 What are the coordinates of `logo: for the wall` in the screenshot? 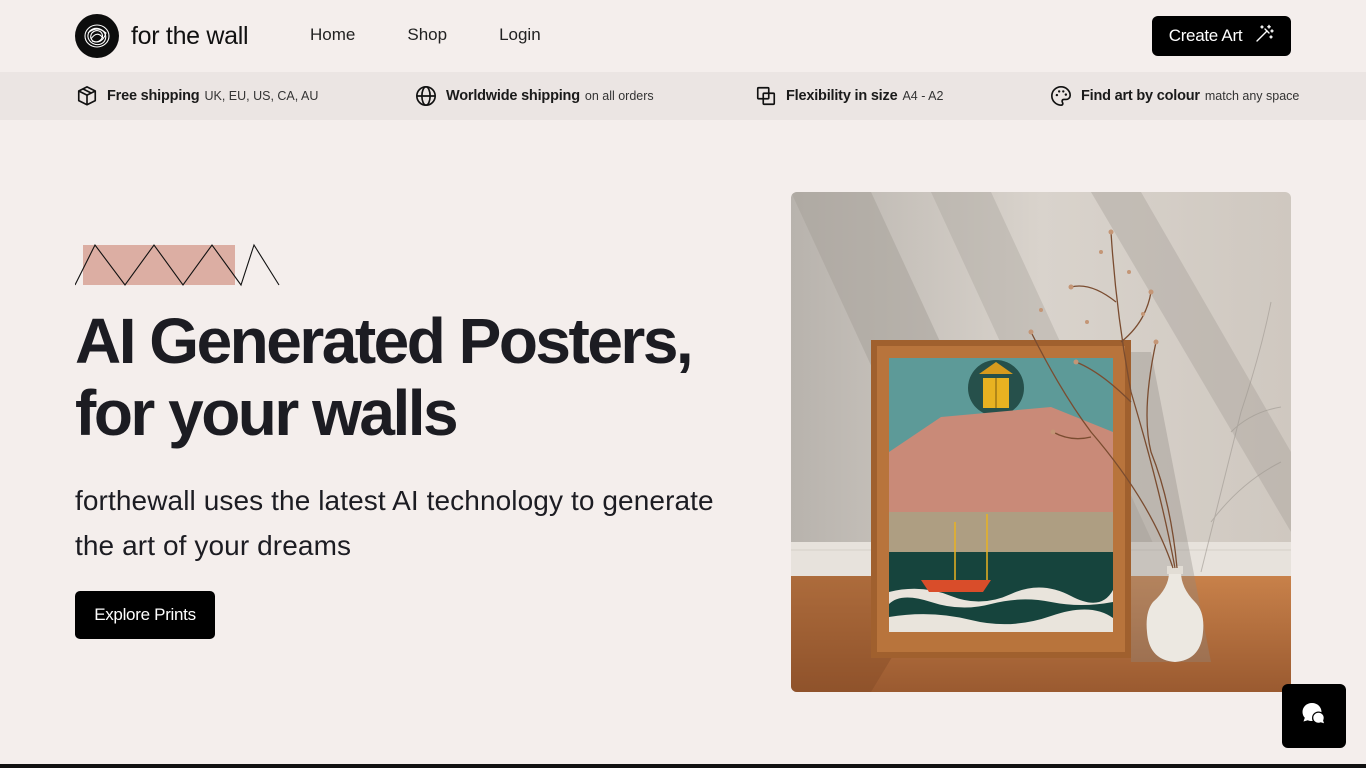 It's located at (162, 36).